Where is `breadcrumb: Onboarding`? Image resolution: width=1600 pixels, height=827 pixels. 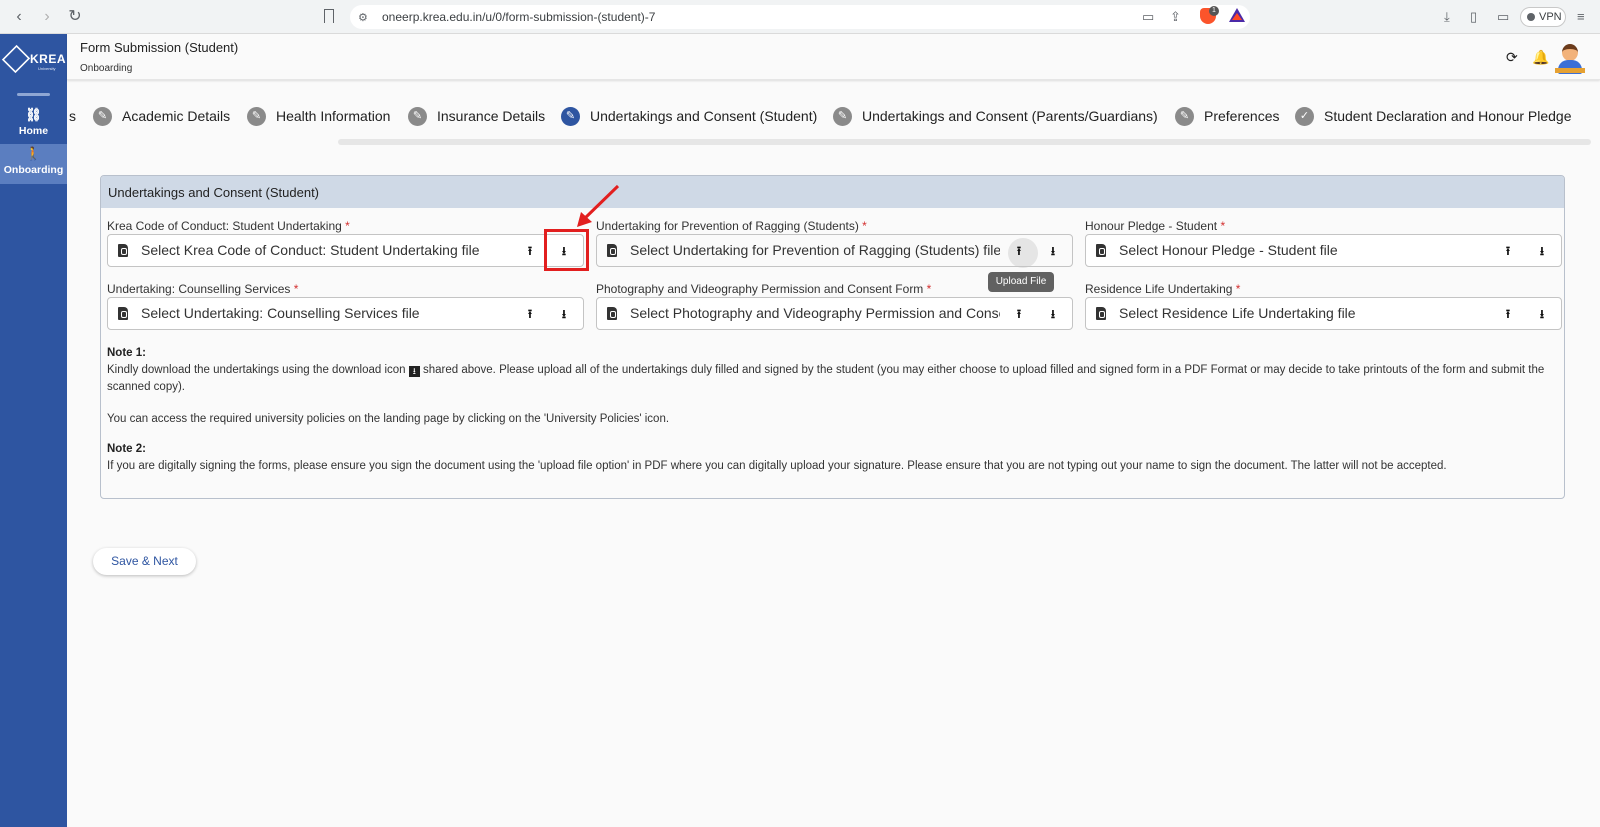
breadcrumb: Onboarding is located at coordinates (106, 68).